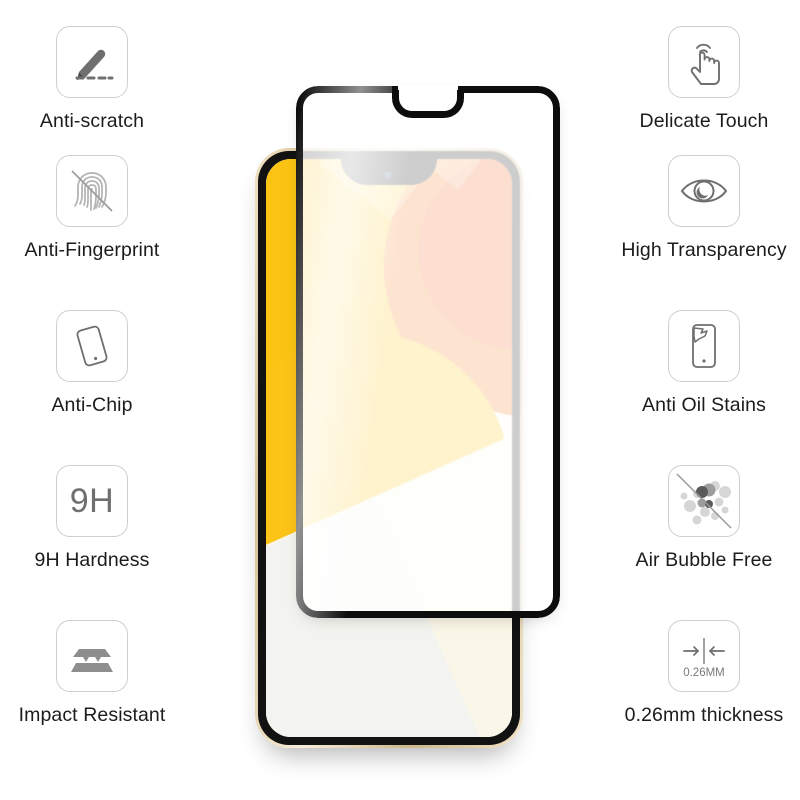 The image size is (800, 800). I want to click on feature-label: 0.26mm thickness, so click(704, 715).